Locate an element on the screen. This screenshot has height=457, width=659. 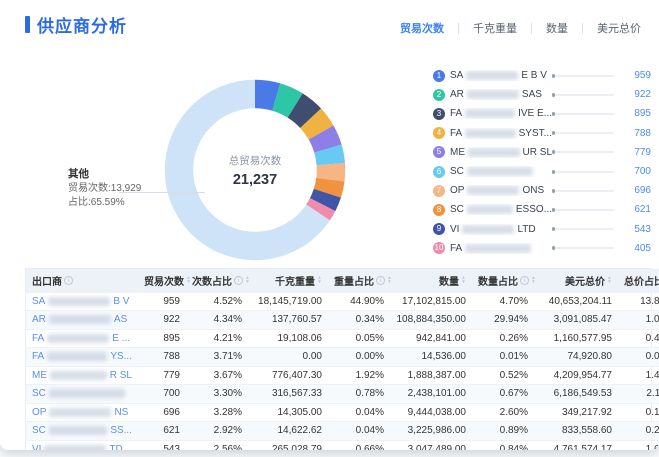
legend-item: 1 SA E B V 959 is located at coordinates (542, 75).